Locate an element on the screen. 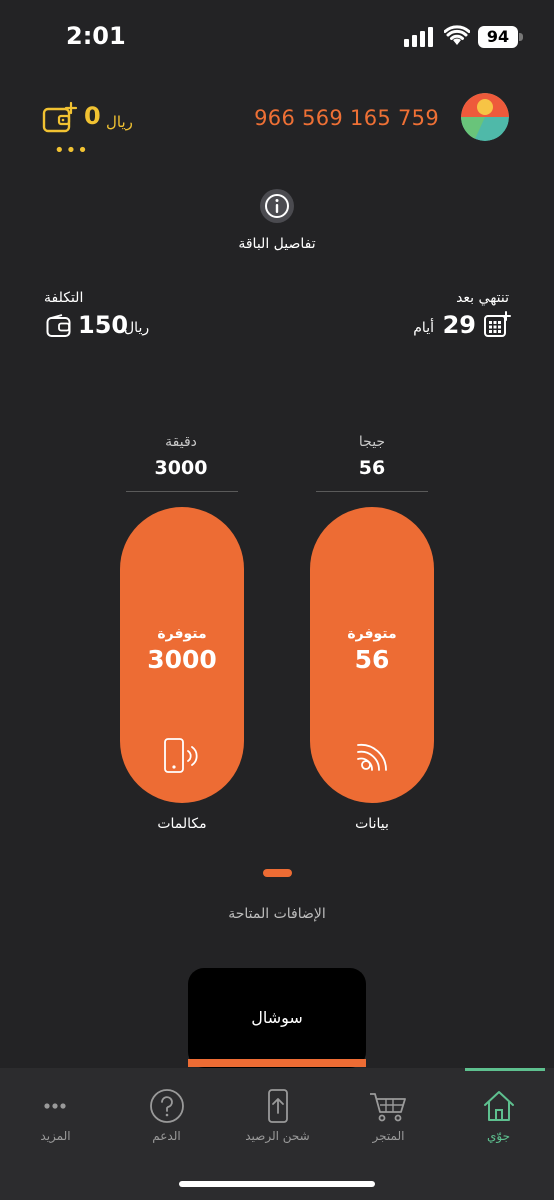 This screenshot has height=1200, width=554. recharge-icon is located at coordinates (278, 1106).